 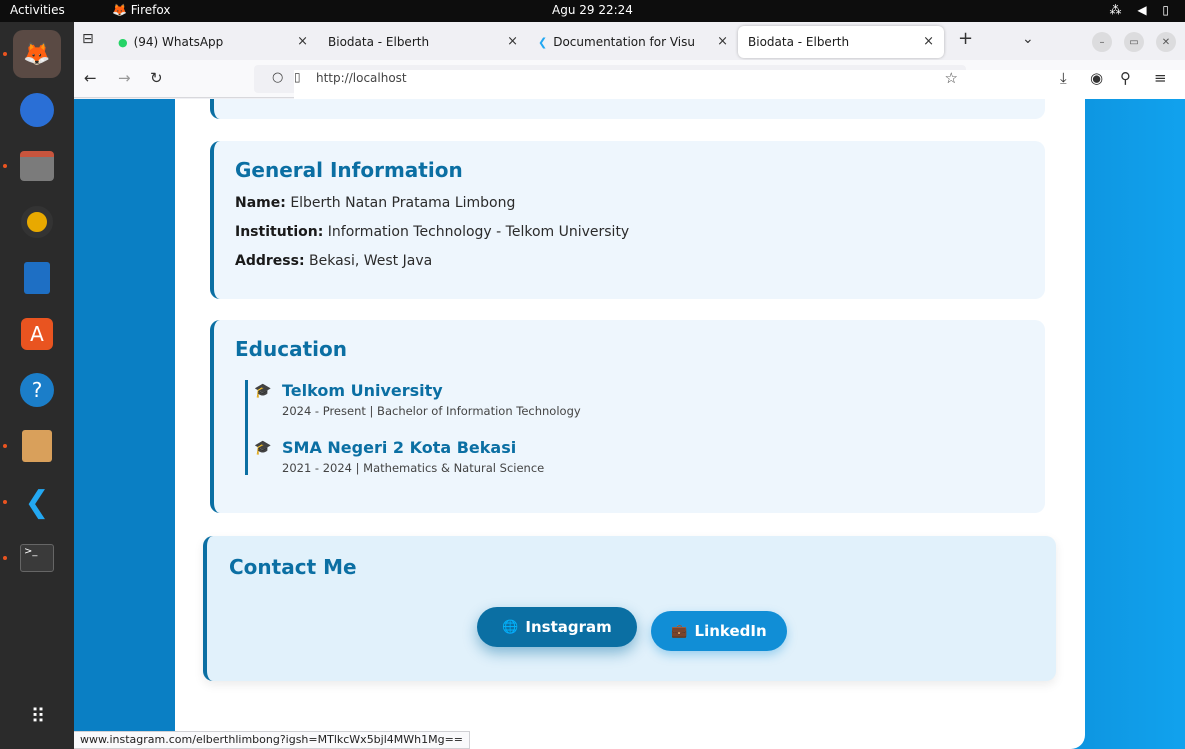 What do you see at coordinates (557, 627) in the screenshot?
I see `instagram-button: 🌐 Instagram` at bounding box center [557, 627].